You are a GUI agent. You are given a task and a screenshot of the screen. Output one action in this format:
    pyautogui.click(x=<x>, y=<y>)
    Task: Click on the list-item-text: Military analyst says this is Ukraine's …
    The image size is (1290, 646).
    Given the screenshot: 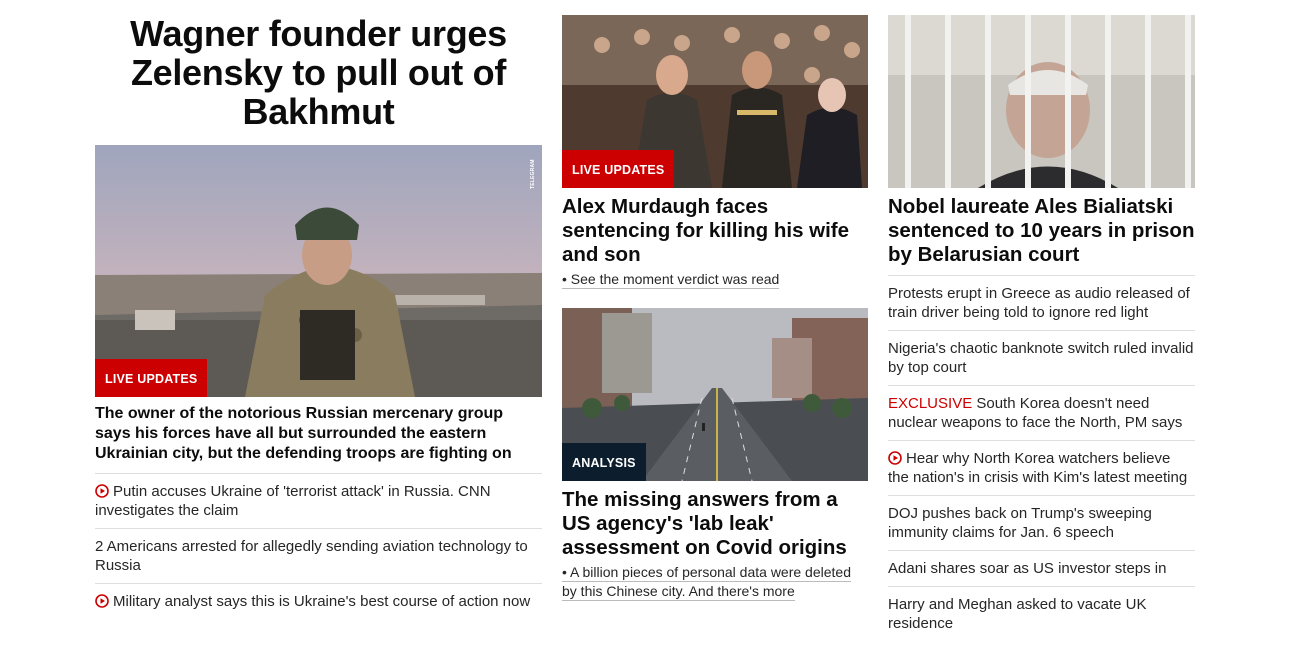 What is the action you would take?
    pyautogui.click(x=322, y=601)
    